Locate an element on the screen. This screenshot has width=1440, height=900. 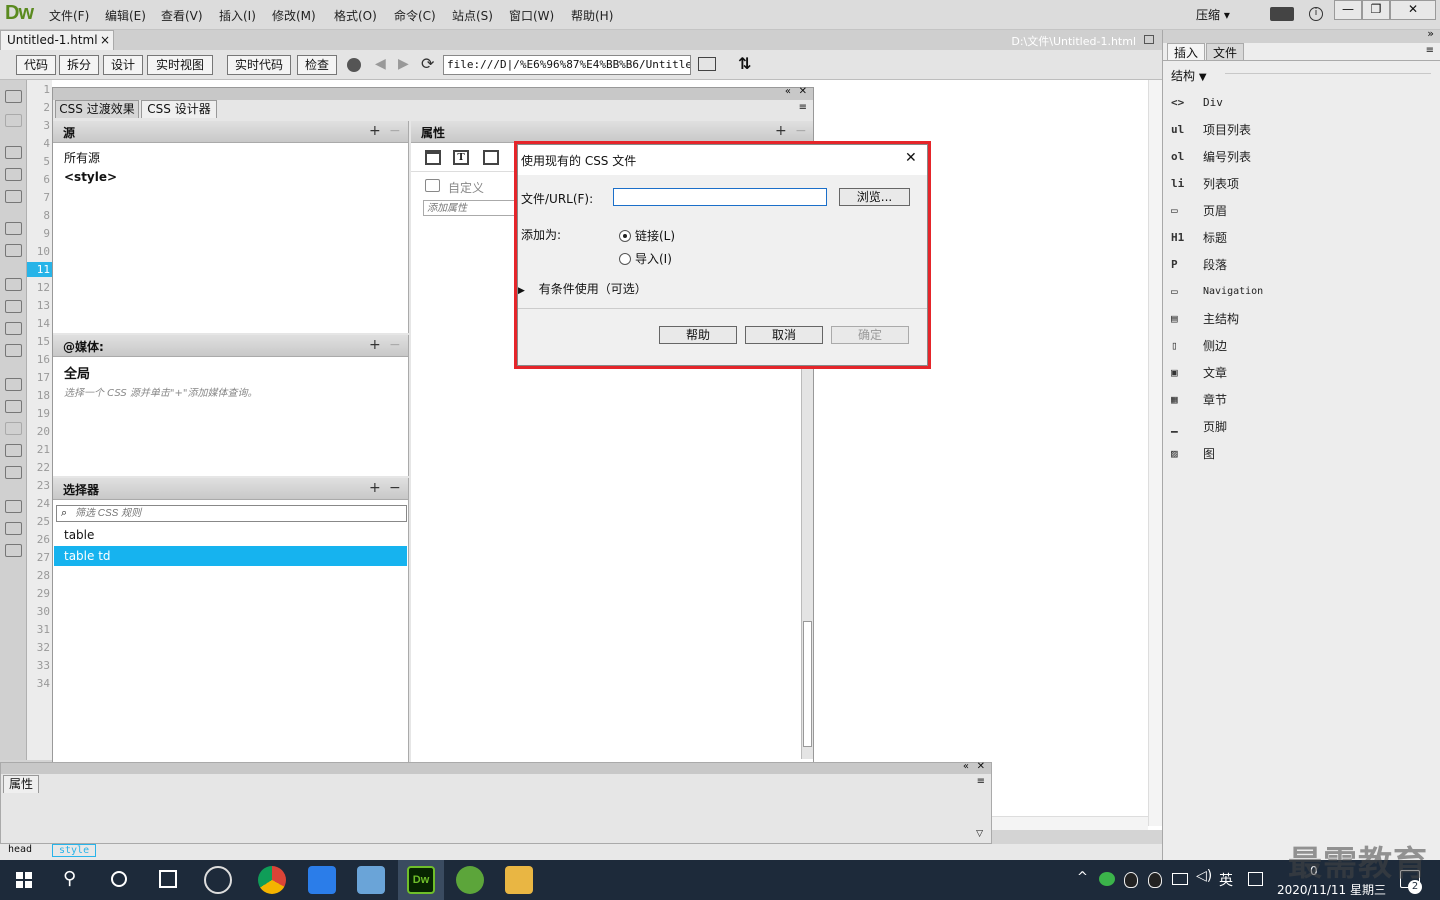
task-view-icon is located at coordinates (168, 879).